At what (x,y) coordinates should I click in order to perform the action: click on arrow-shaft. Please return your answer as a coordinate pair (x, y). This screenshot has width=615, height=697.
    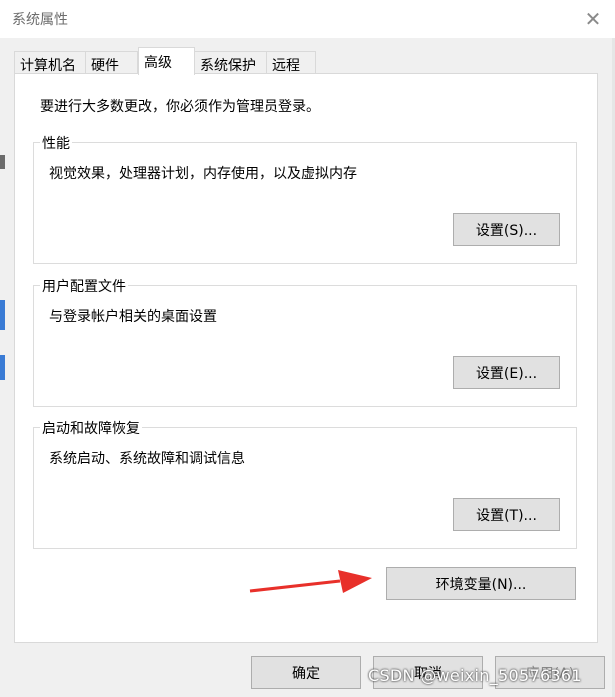
    Looking at the image, I should click on (295, 586).